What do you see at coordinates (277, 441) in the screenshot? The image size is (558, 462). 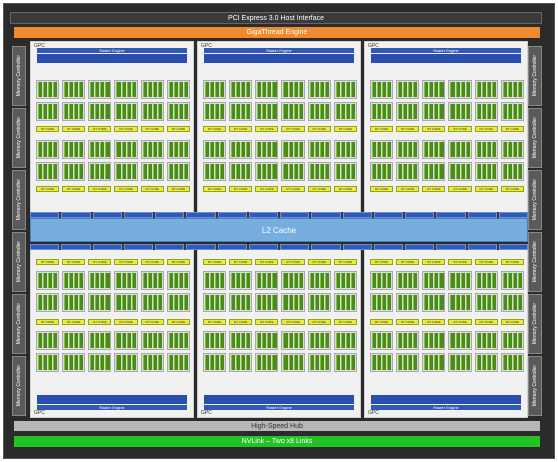 I see `nvlink-bar: NVLink – Two x8 Links` at bounding box center [277, 441].